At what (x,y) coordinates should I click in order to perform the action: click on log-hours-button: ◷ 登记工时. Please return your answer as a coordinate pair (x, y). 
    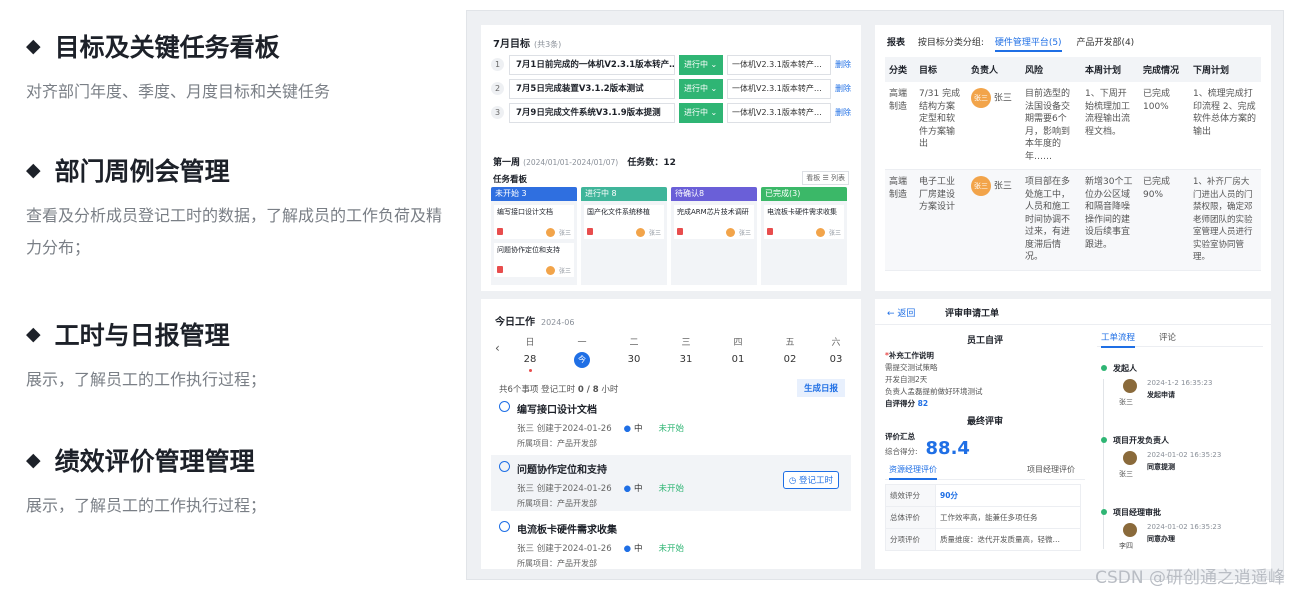
    Looking at the image, I should click on (810, 480).